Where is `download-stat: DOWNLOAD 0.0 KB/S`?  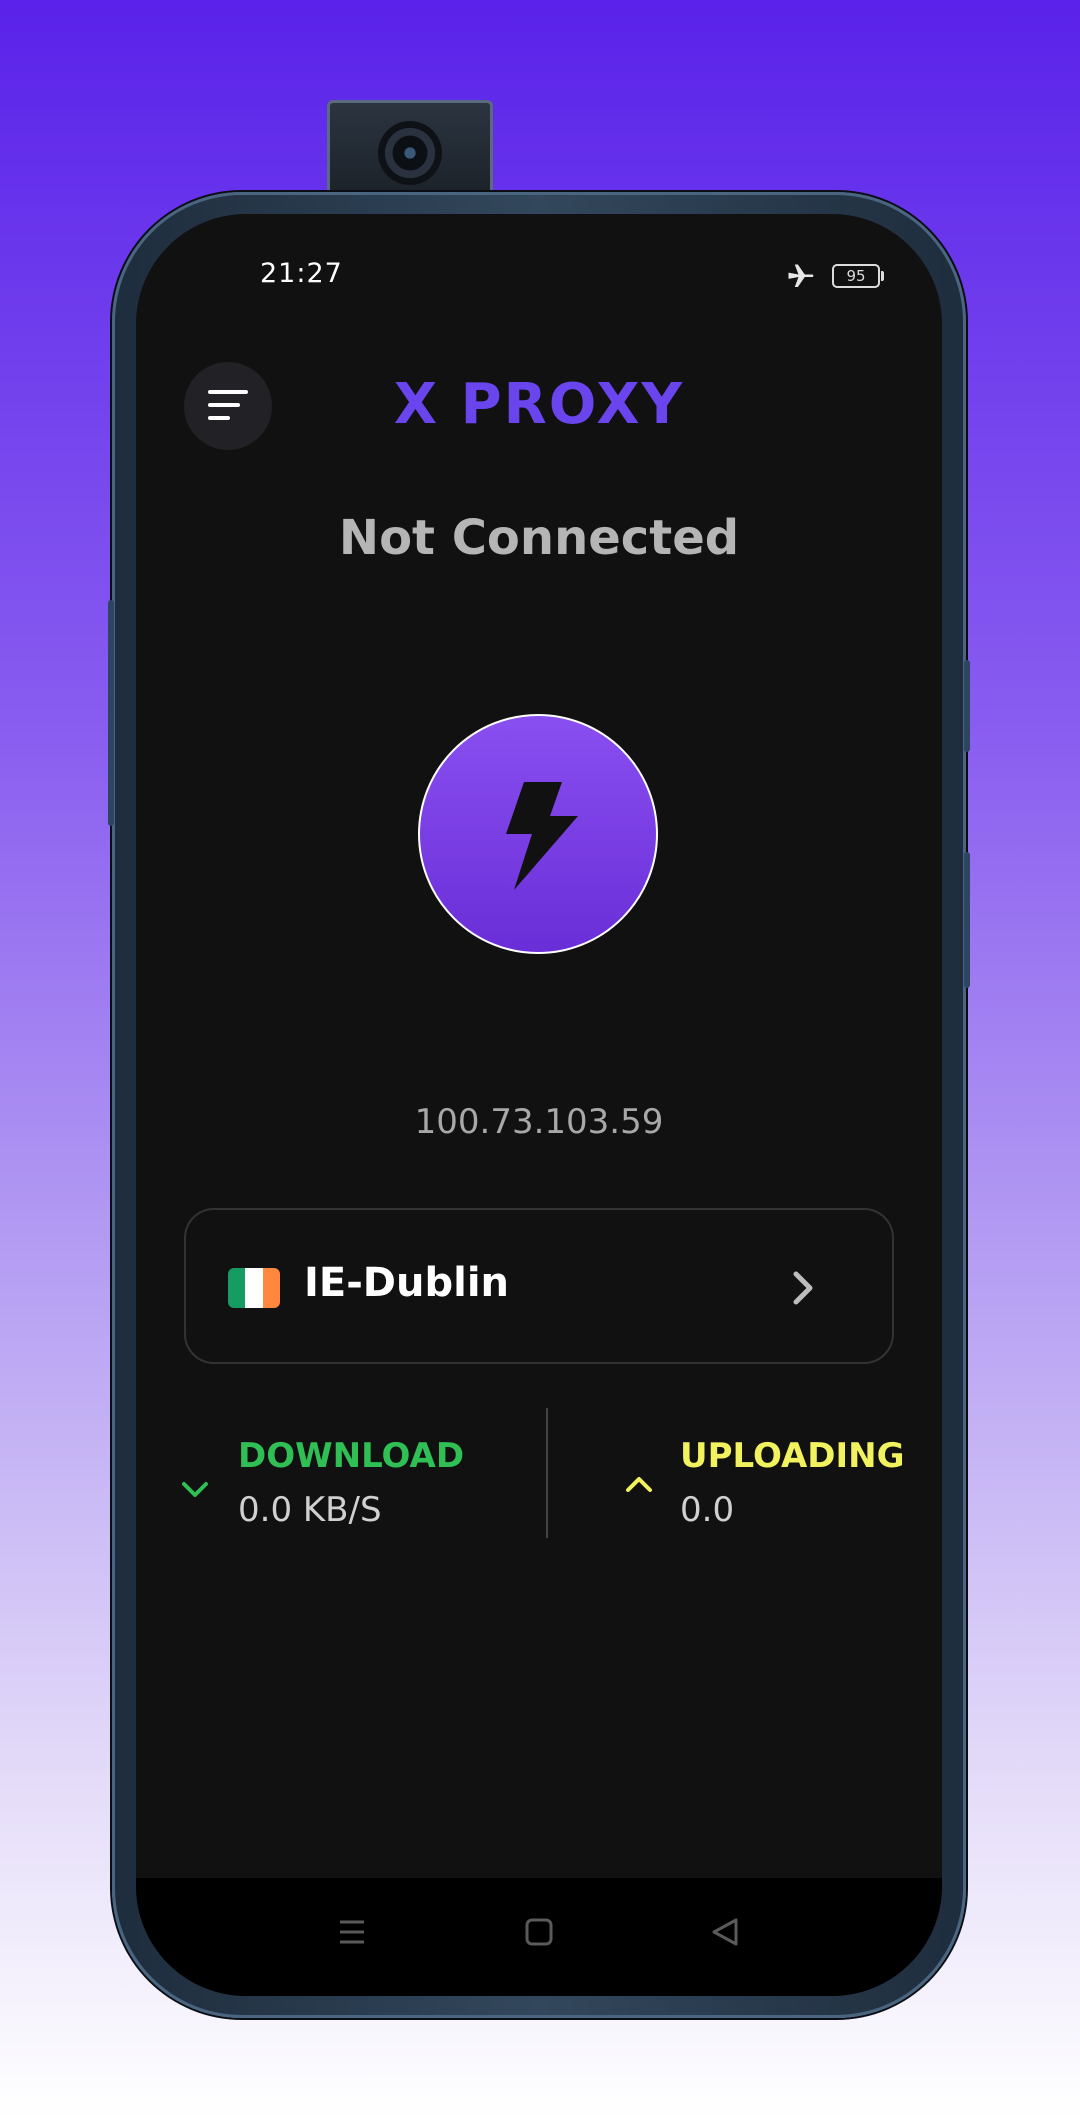
download-stat: DOWNLOAD 0.0 KB/S is located at coordinates (336, 1486).